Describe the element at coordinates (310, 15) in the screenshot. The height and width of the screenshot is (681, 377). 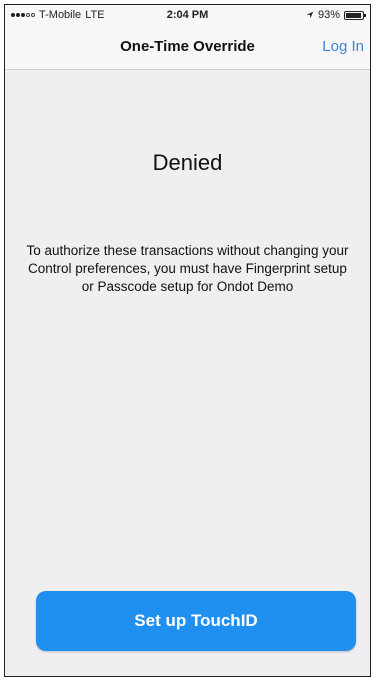
I see `location-arrow-icon` at that location.